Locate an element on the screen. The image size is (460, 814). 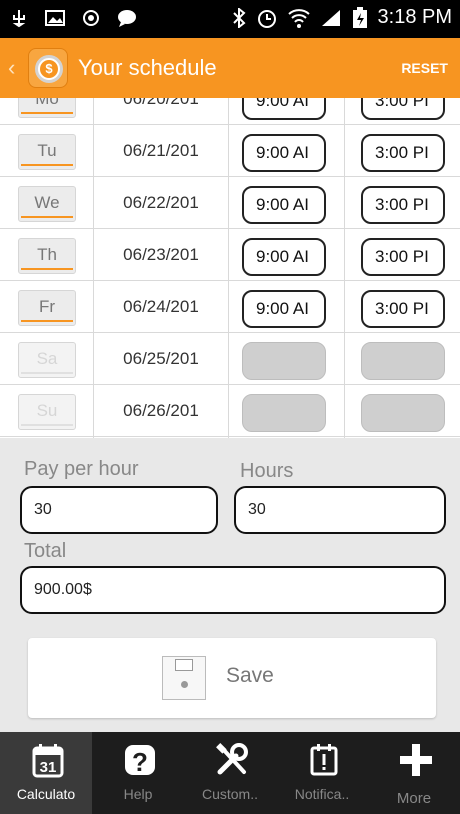
schedule-row-th: Th 06/23/201 9:00 AI 3:00 PI is located at coordinates (230, 255).